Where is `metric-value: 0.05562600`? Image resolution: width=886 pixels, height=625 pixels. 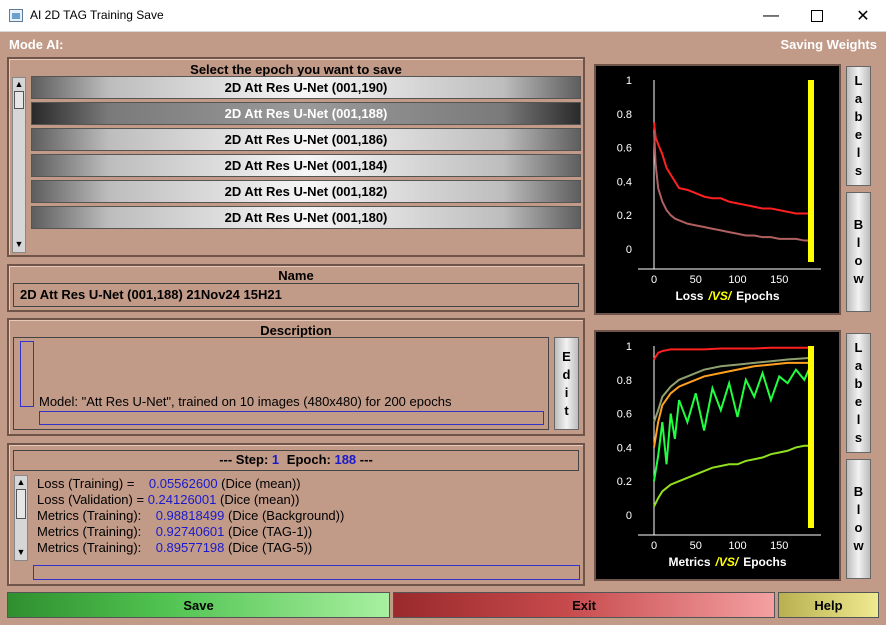
metric-value: 0.05562600 is located at coordinates (183, 483).